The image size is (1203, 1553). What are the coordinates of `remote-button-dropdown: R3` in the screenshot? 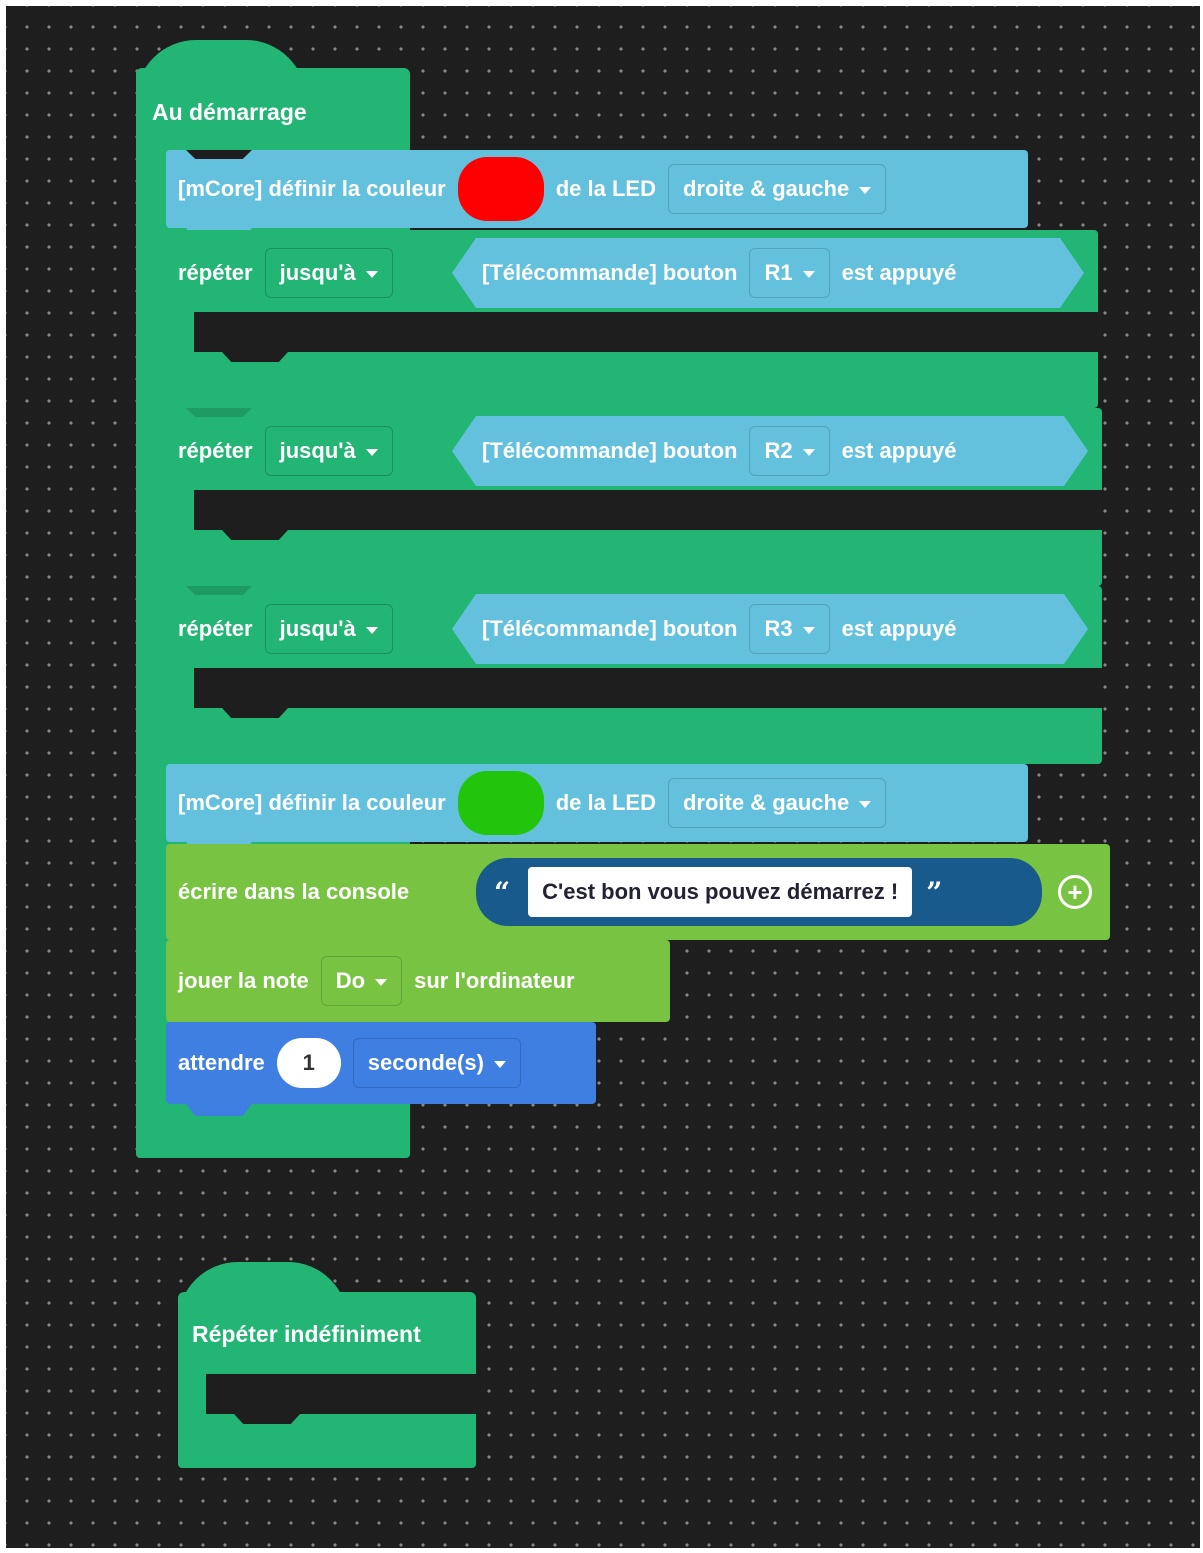 It's located at (789, 629).